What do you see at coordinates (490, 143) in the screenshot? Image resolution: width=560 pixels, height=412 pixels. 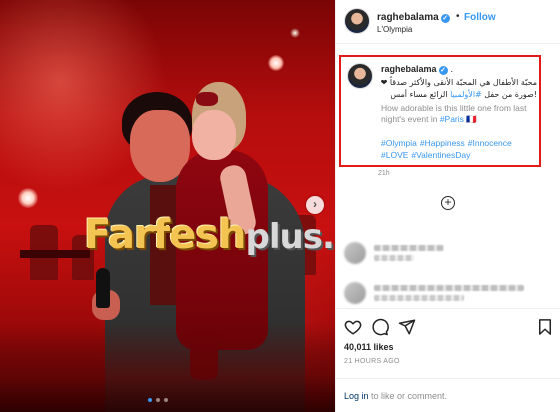 I see `hashtag-link: #Innocence` at bounding box center [490, 143].